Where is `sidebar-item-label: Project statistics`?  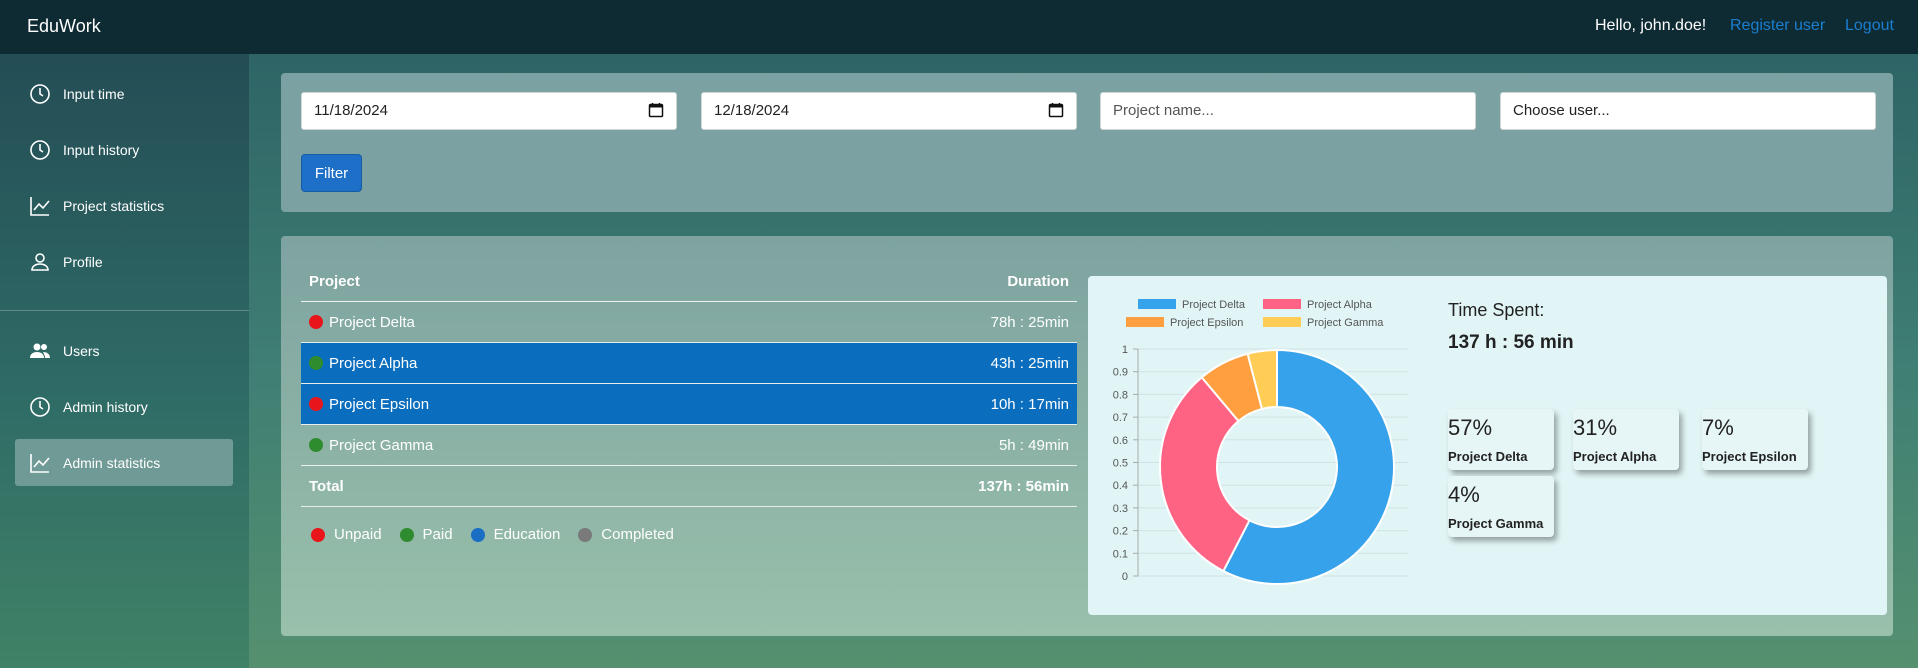 sidebar-item-label: Project statistics is located at coordinates (114, 205).